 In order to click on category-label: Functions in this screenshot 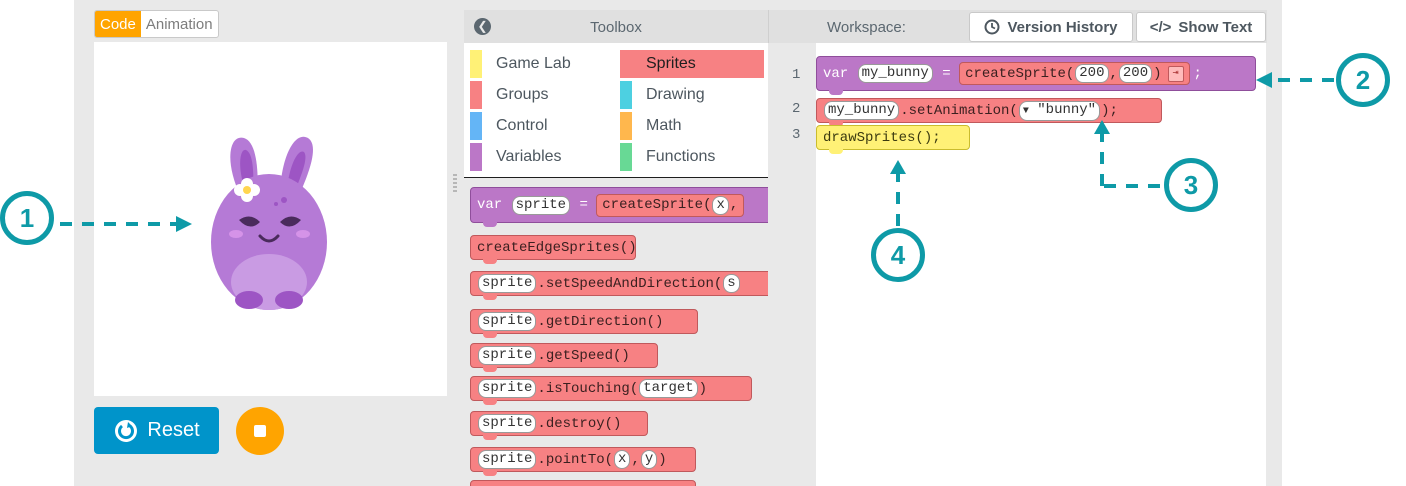, I will do `click(681, 156)`.